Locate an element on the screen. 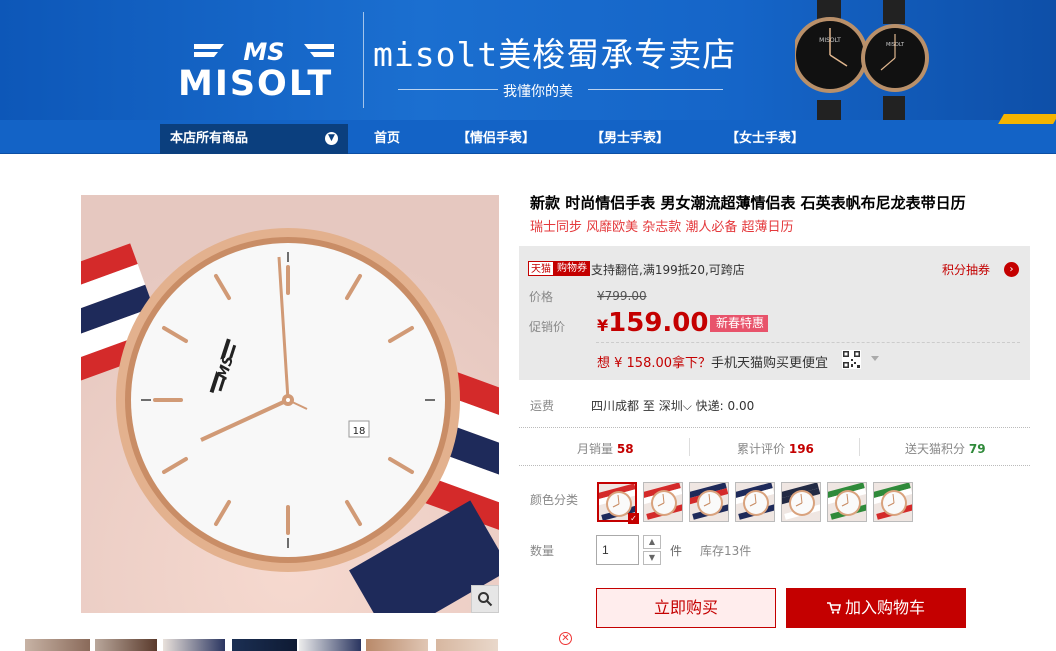 This screenshot has height=651, width=1056. monthly-sales-value: 58 is located at coordinates (625, 449).